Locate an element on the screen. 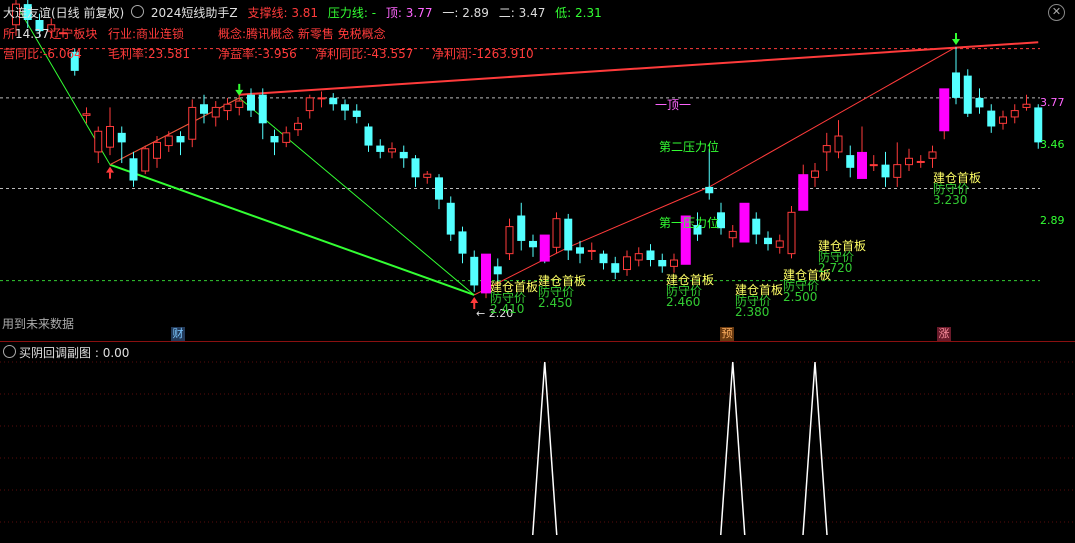 Image resolution: width=1075 pixels, height=543 pixels. signal-label: 建仓首板 防守价 2.380 is located at coordinates (759, 301).